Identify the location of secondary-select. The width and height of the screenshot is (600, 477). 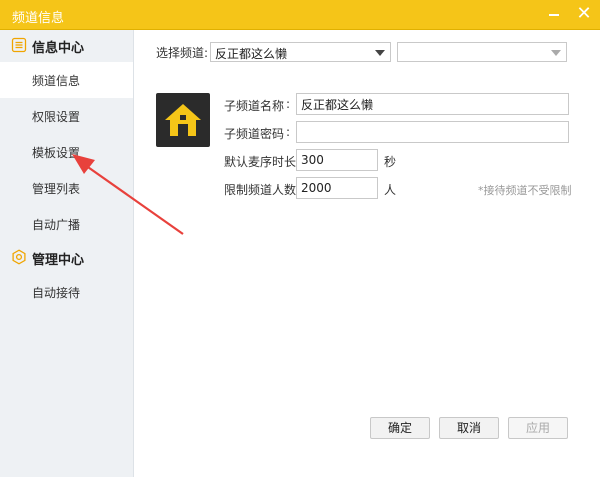
(482, 52).